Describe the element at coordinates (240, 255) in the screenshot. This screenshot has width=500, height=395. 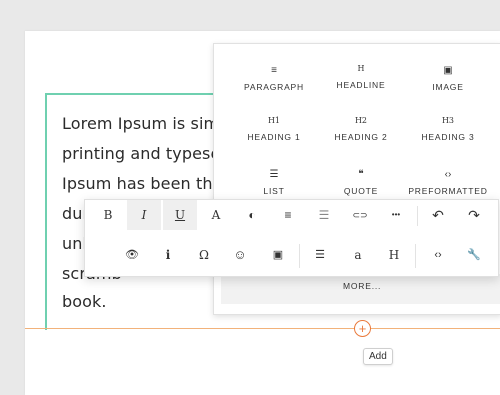
I see `emoji-icon: ☺` at that location.